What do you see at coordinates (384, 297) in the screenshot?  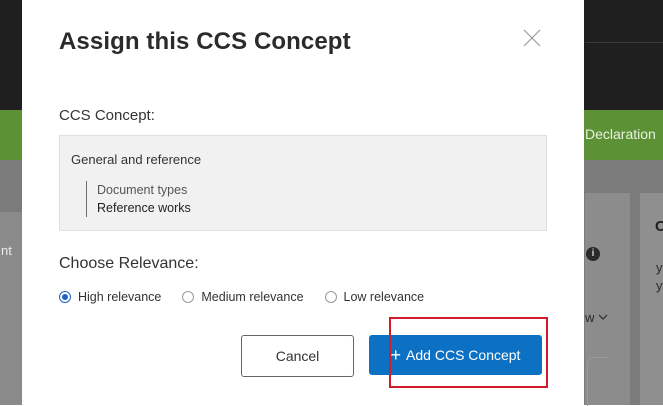 I see `radio-label-low: Low relevance` at bounding box center [384, 297].